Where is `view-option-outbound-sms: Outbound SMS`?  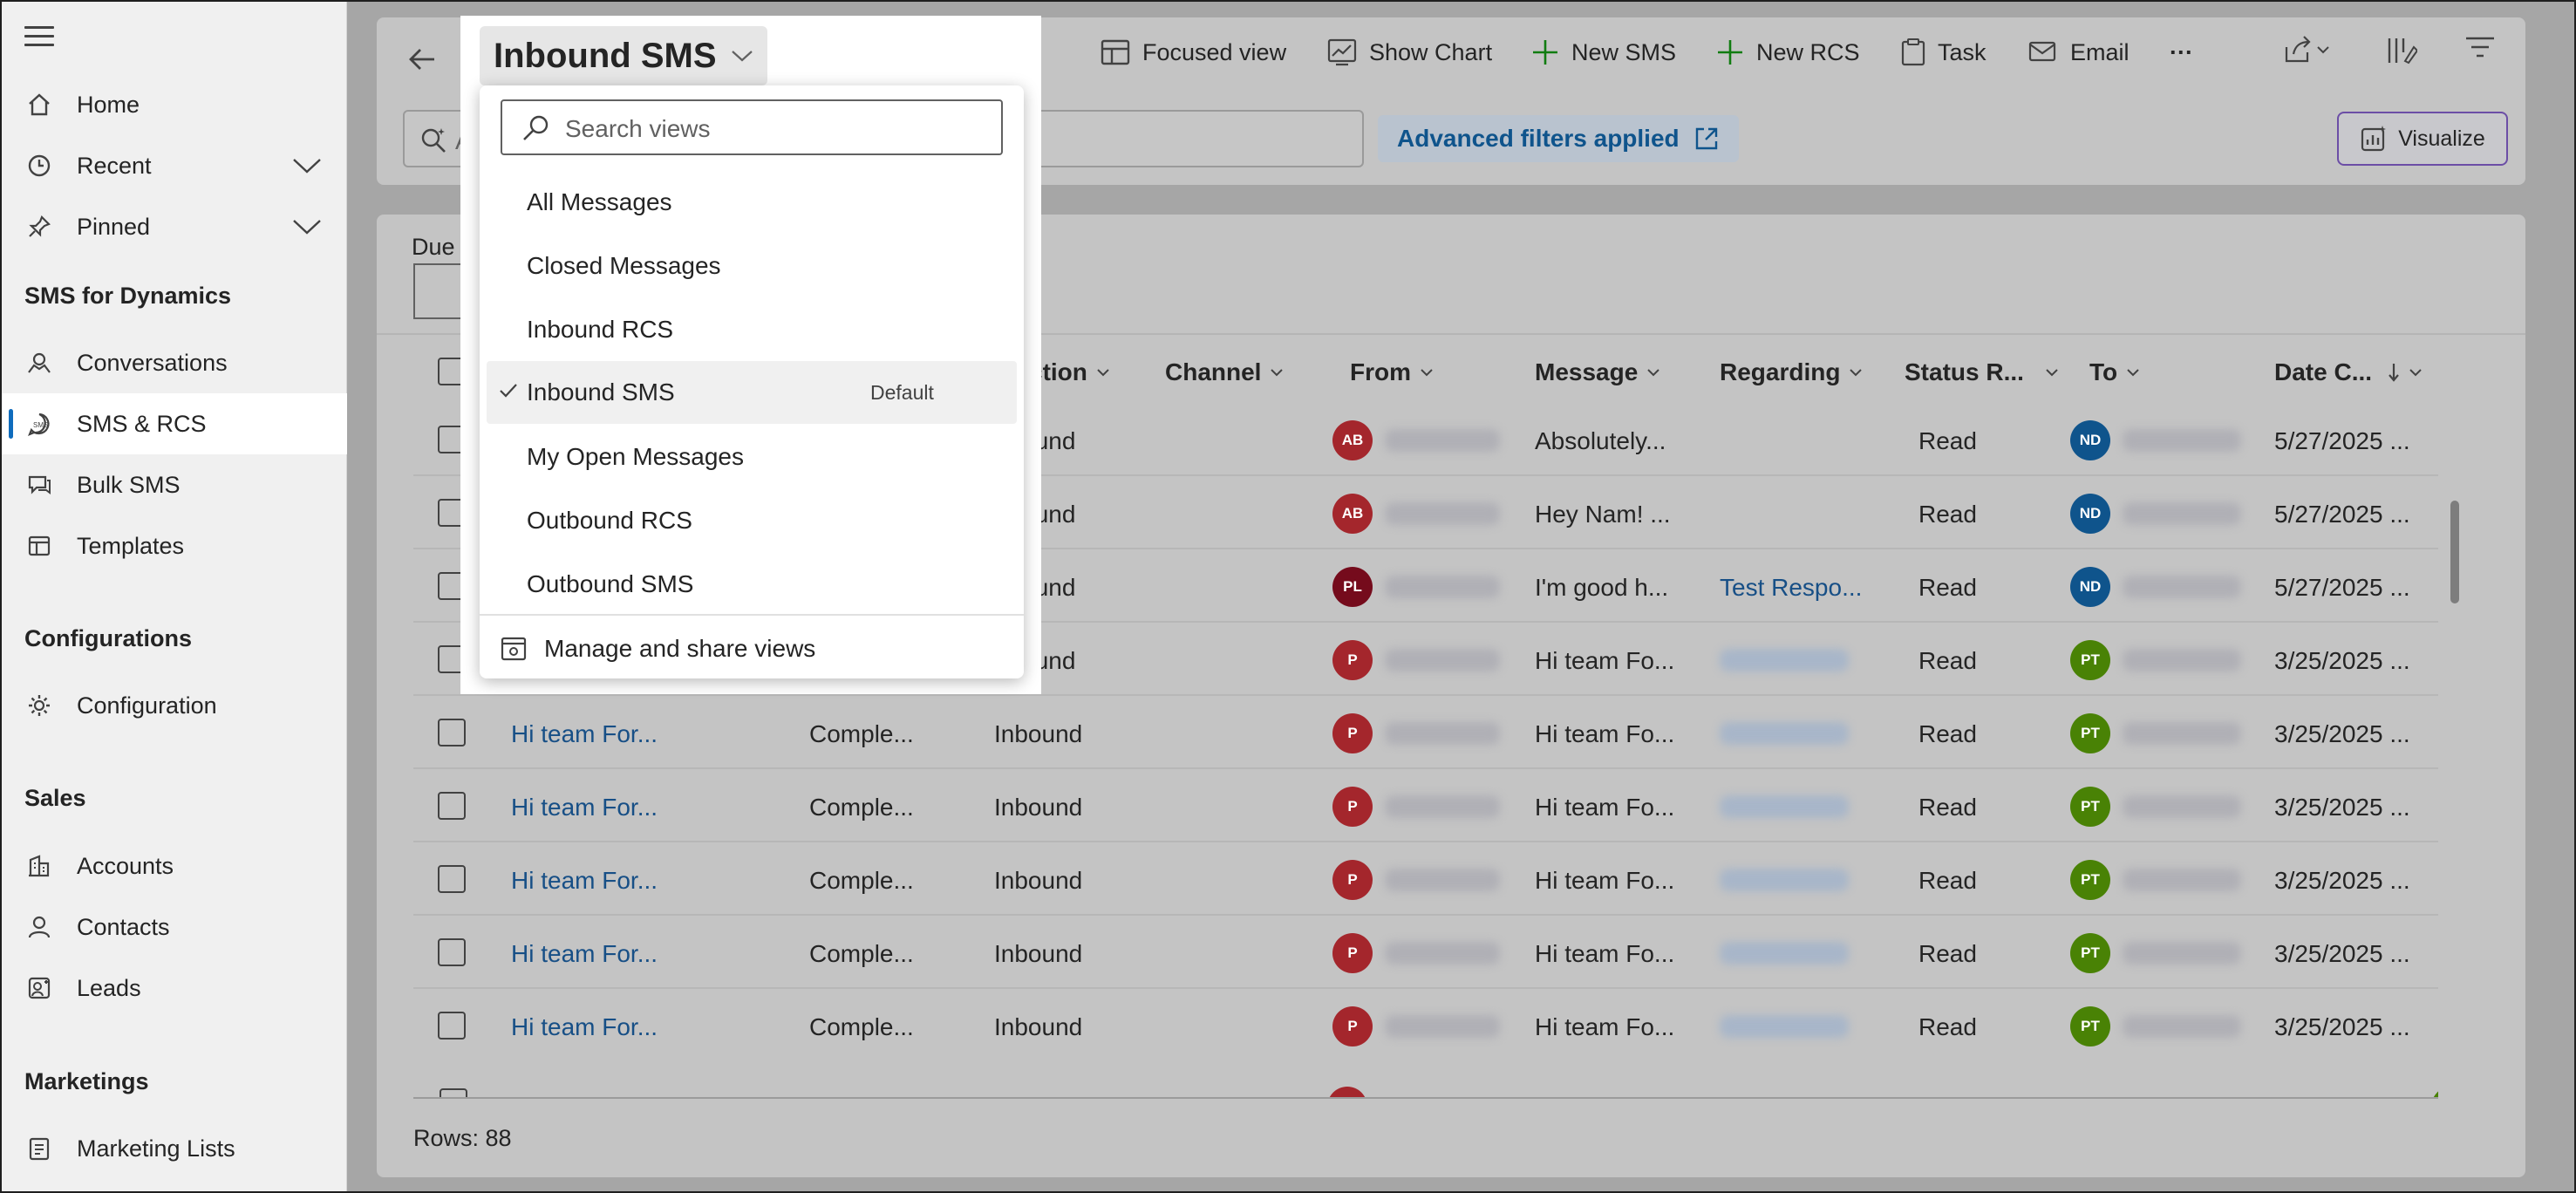
view-option-outbound-sms: Outbound SMS is located at coordinates (752, 584).